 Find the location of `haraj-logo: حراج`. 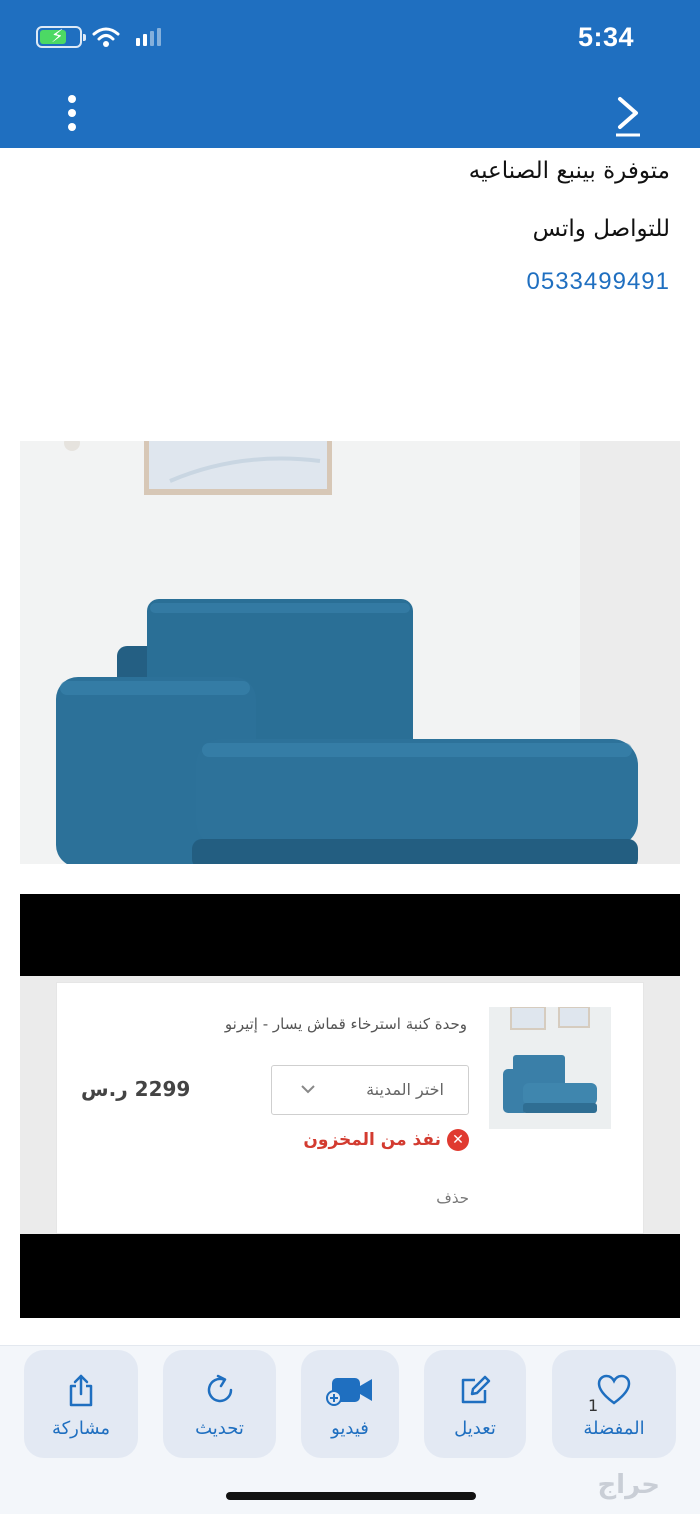

haraj-logo: حراج is located at coordinates (628, 1485).